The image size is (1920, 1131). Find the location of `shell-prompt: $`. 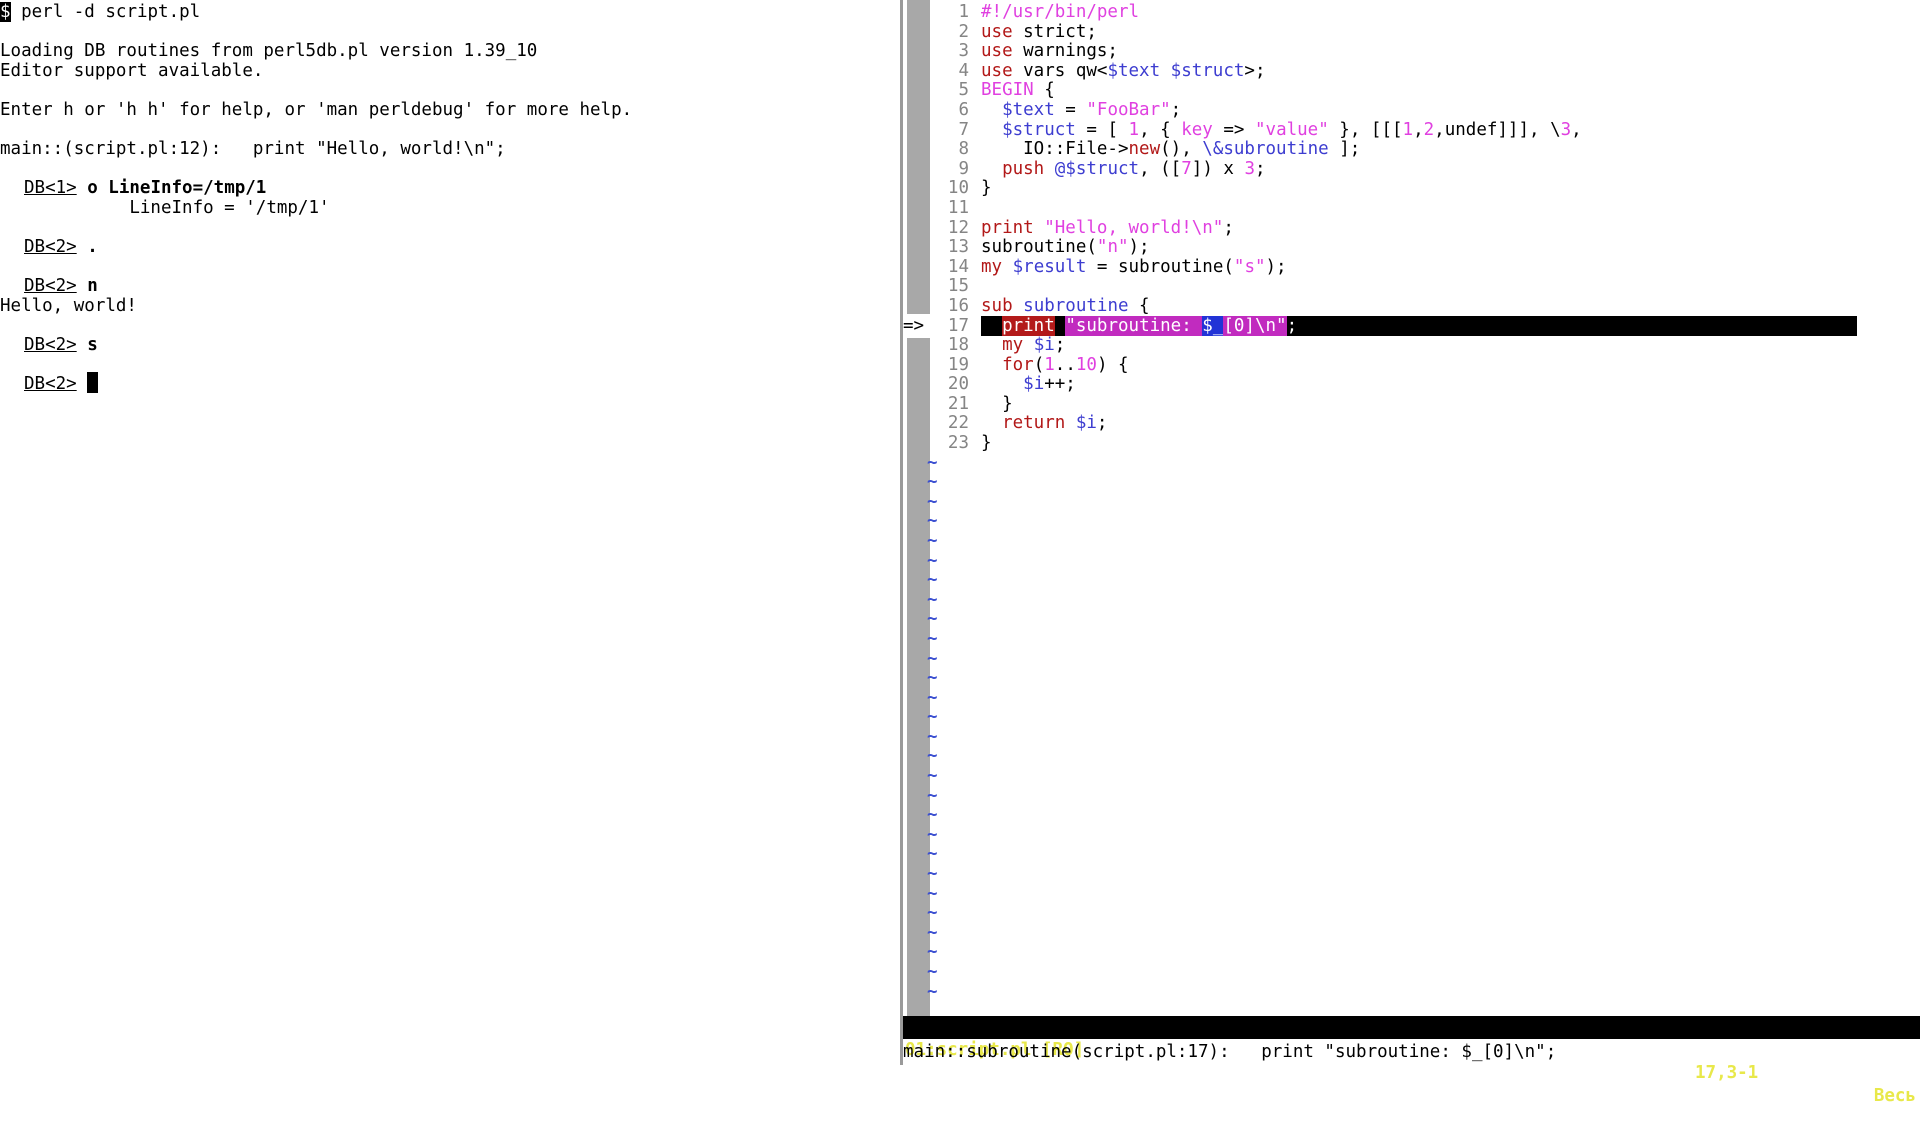

shell-prompt: $ is located at coordinates (5, 12).